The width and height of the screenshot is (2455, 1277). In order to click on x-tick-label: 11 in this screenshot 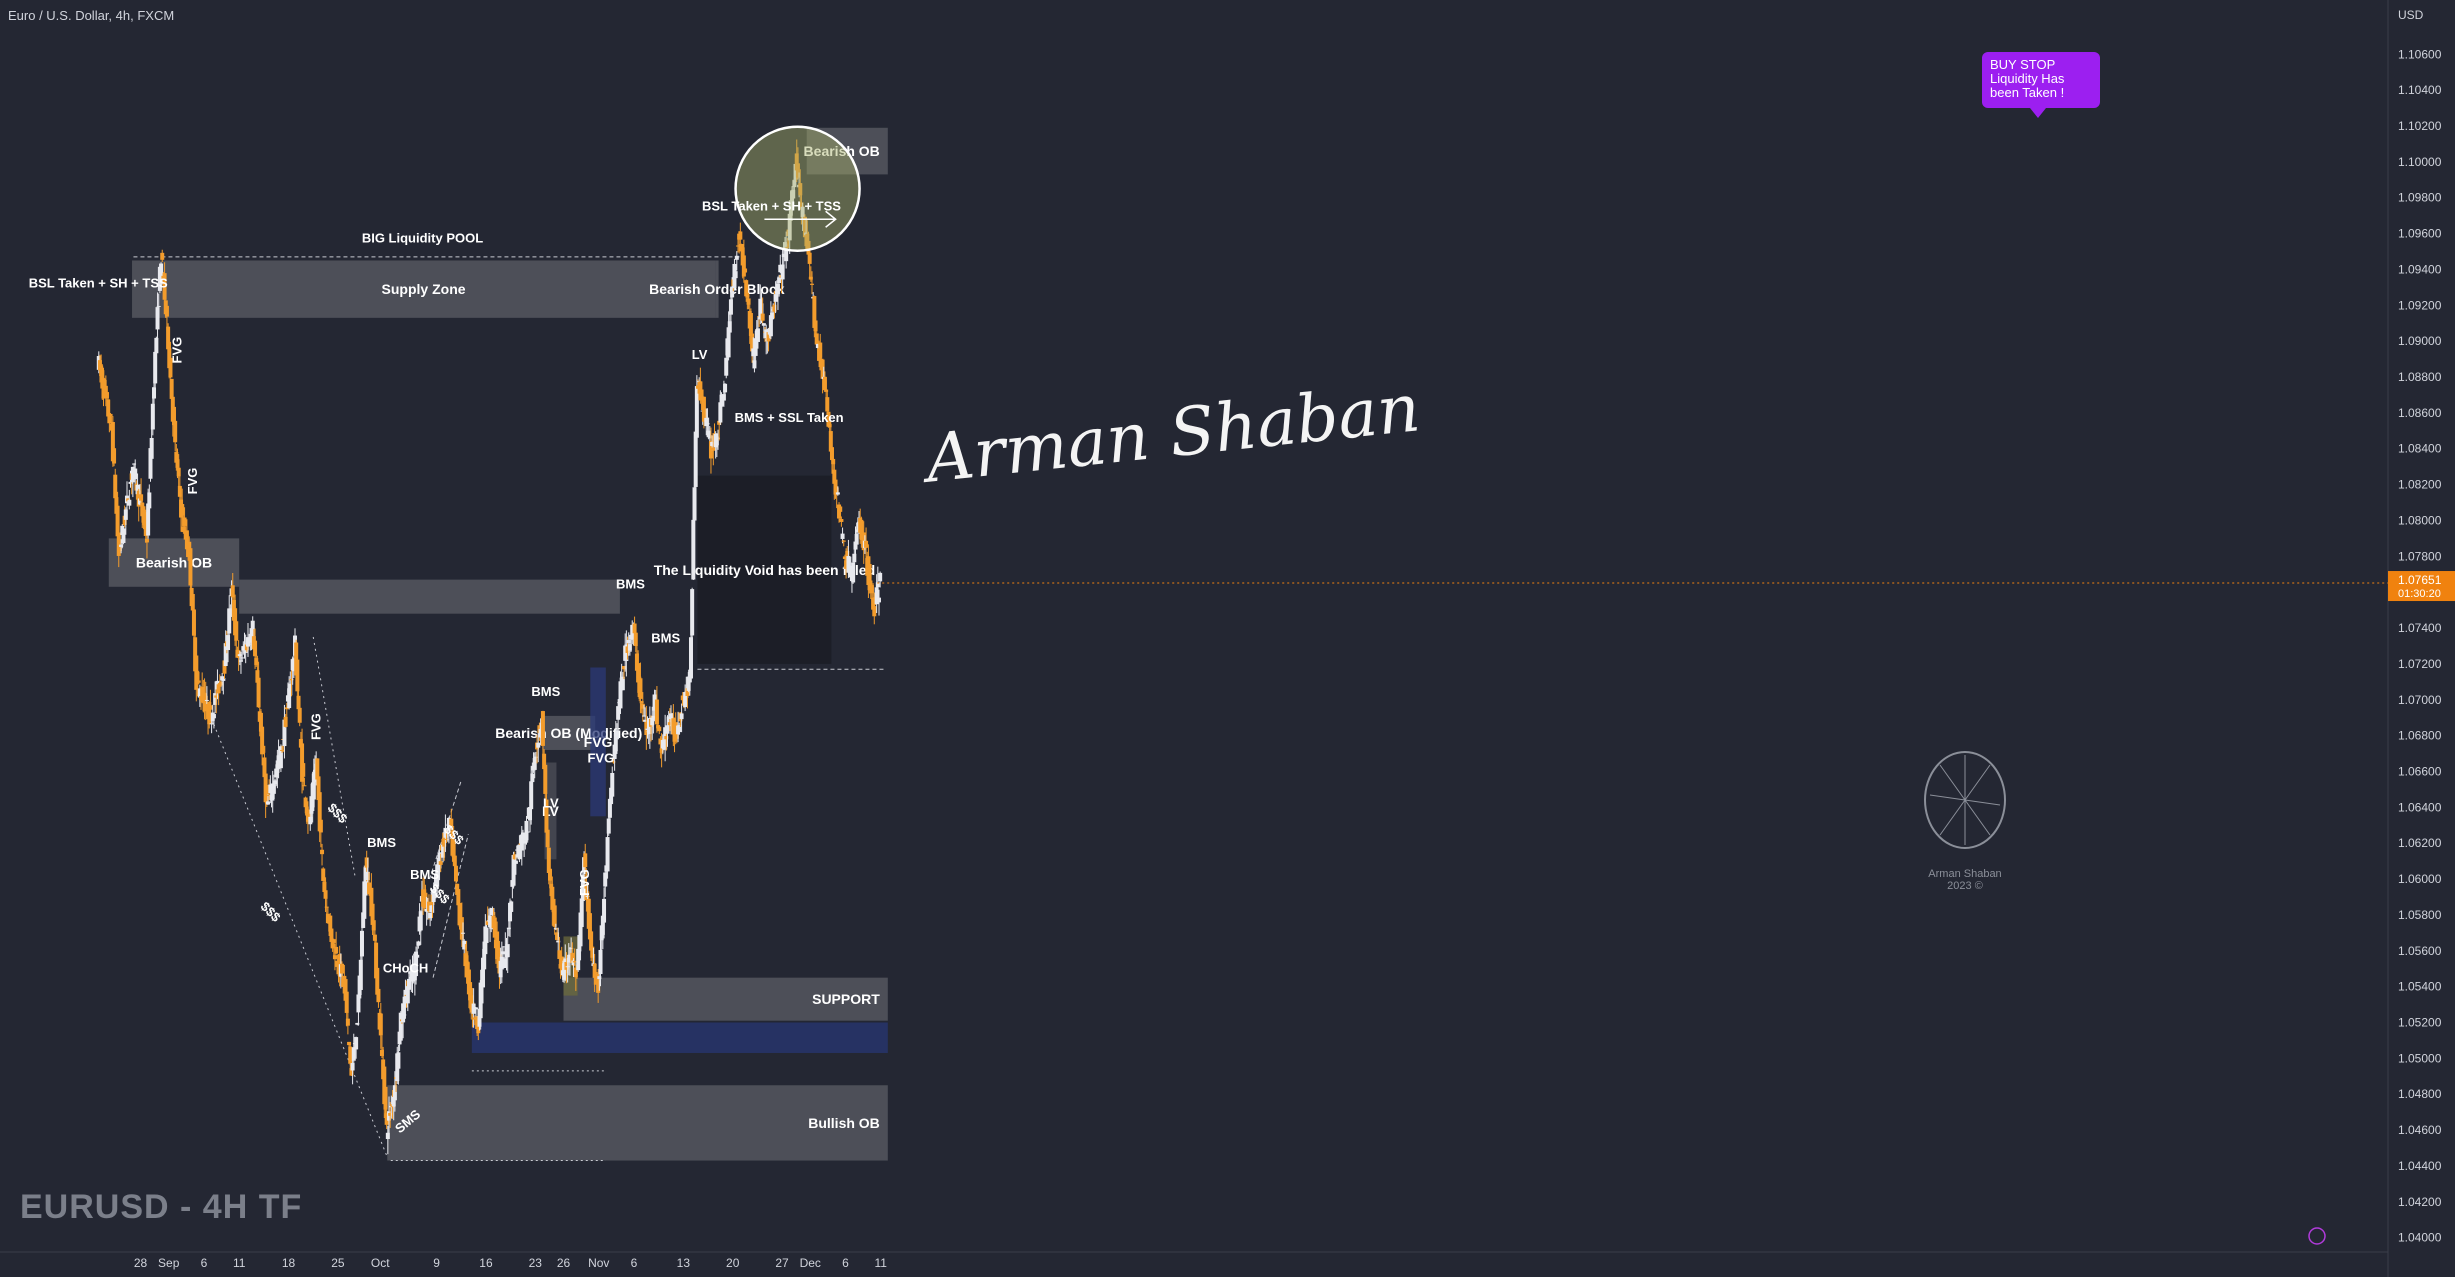, I will do `click(881, 1263)`.